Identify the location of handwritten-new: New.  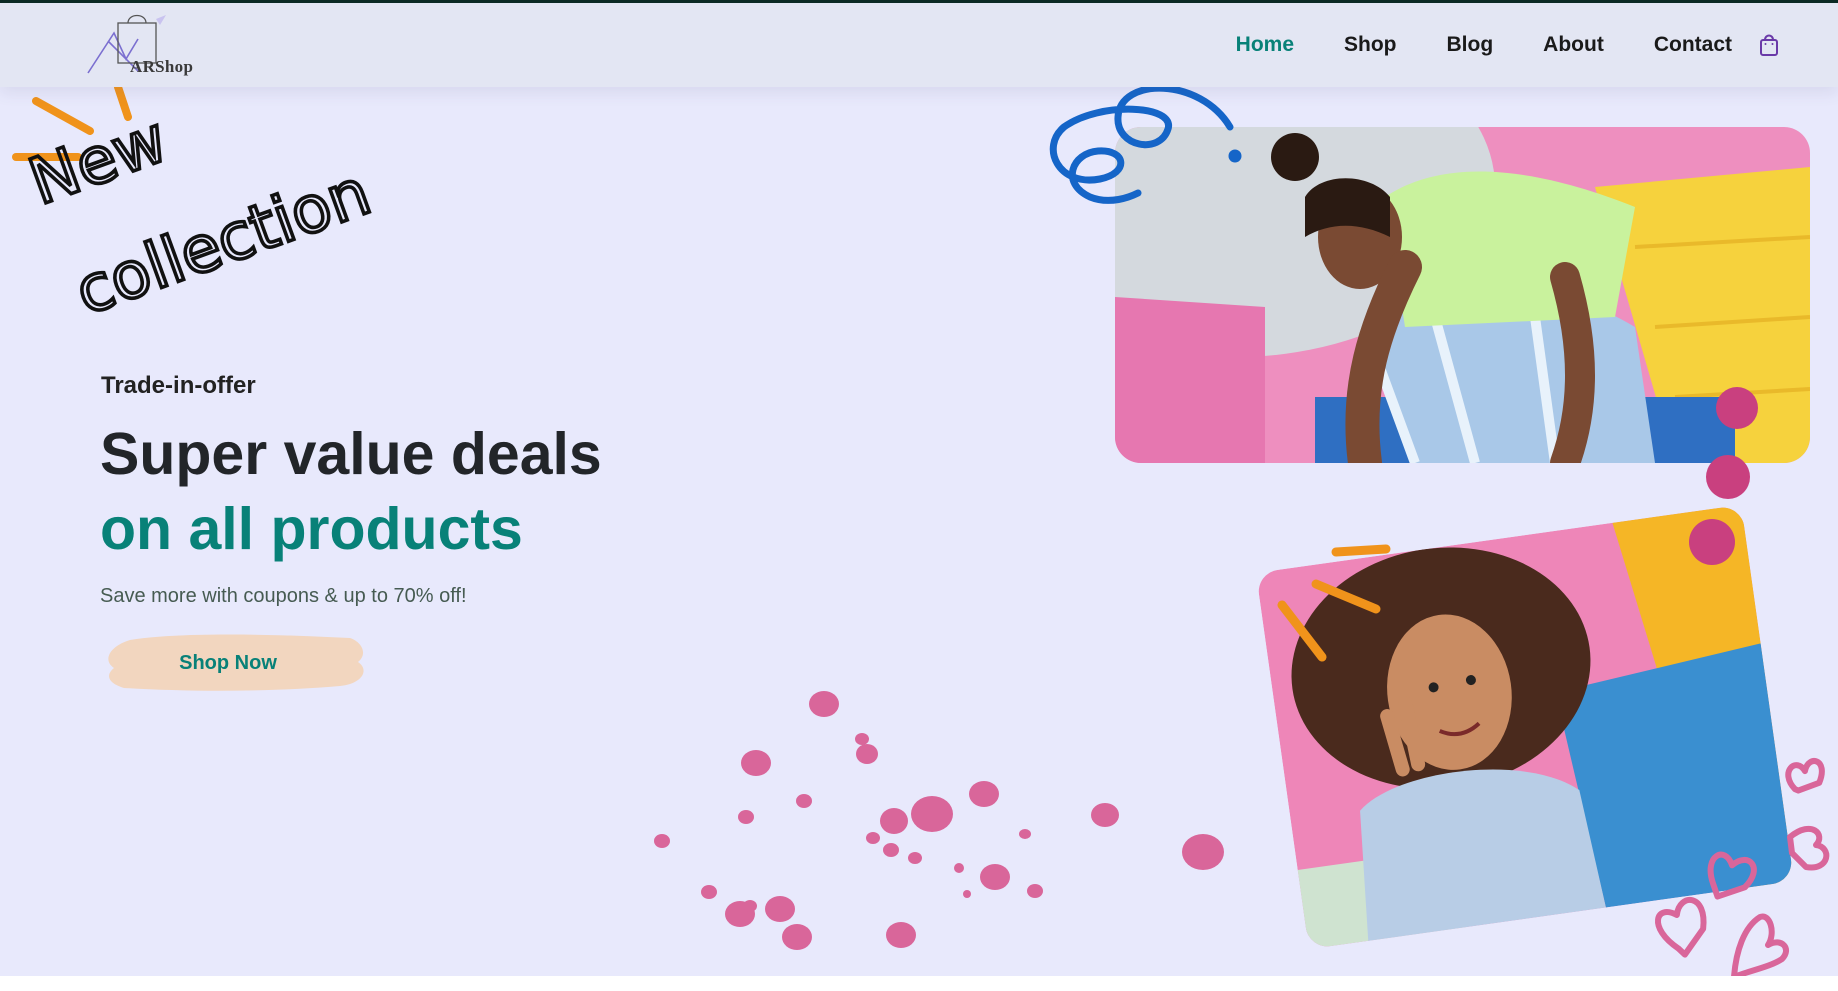
(98, 161).